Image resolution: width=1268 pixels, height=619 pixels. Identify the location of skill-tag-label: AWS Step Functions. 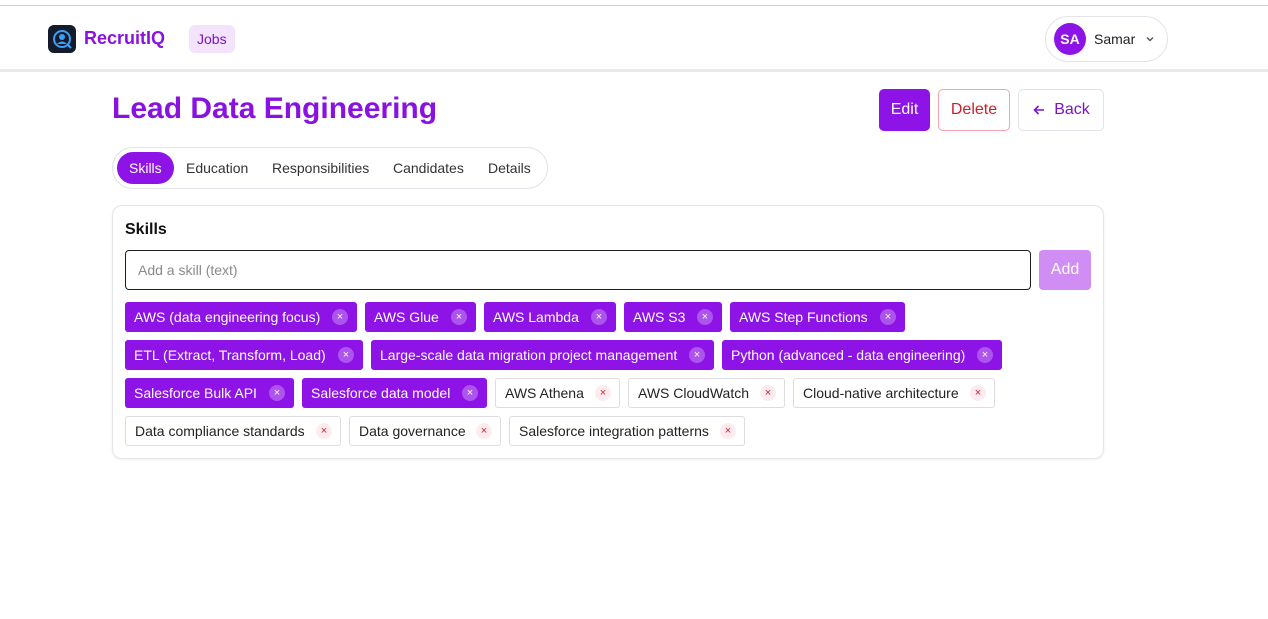
(803, 317).